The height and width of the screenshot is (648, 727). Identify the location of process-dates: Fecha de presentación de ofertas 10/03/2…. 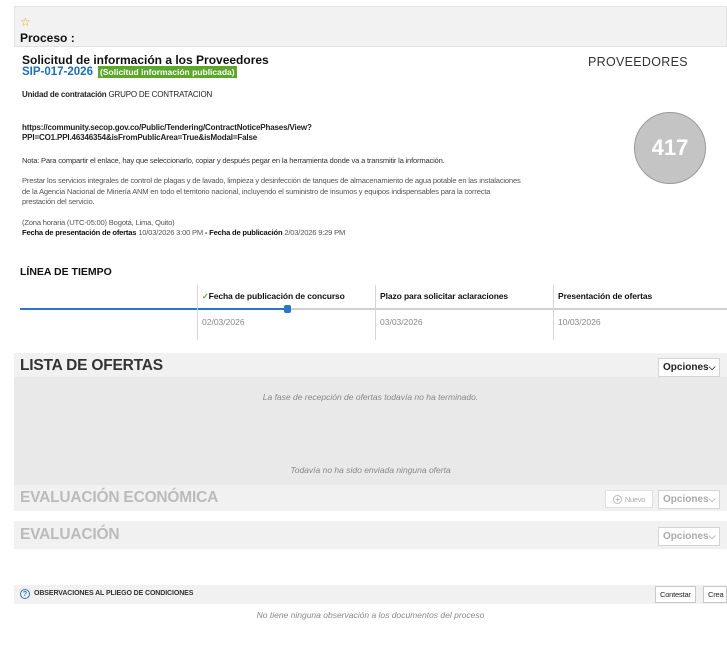
(183, 232).